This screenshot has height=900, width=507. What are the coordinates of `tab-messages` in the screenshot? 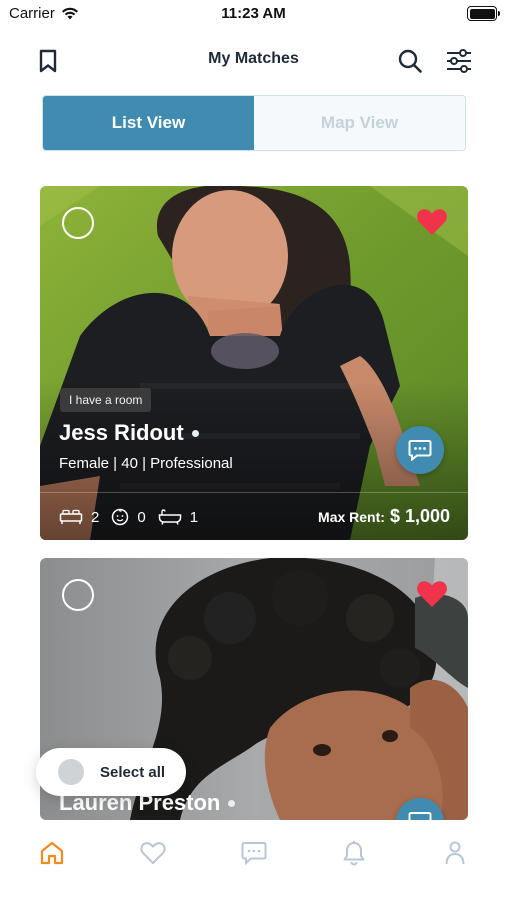 It's located at (254, 853).